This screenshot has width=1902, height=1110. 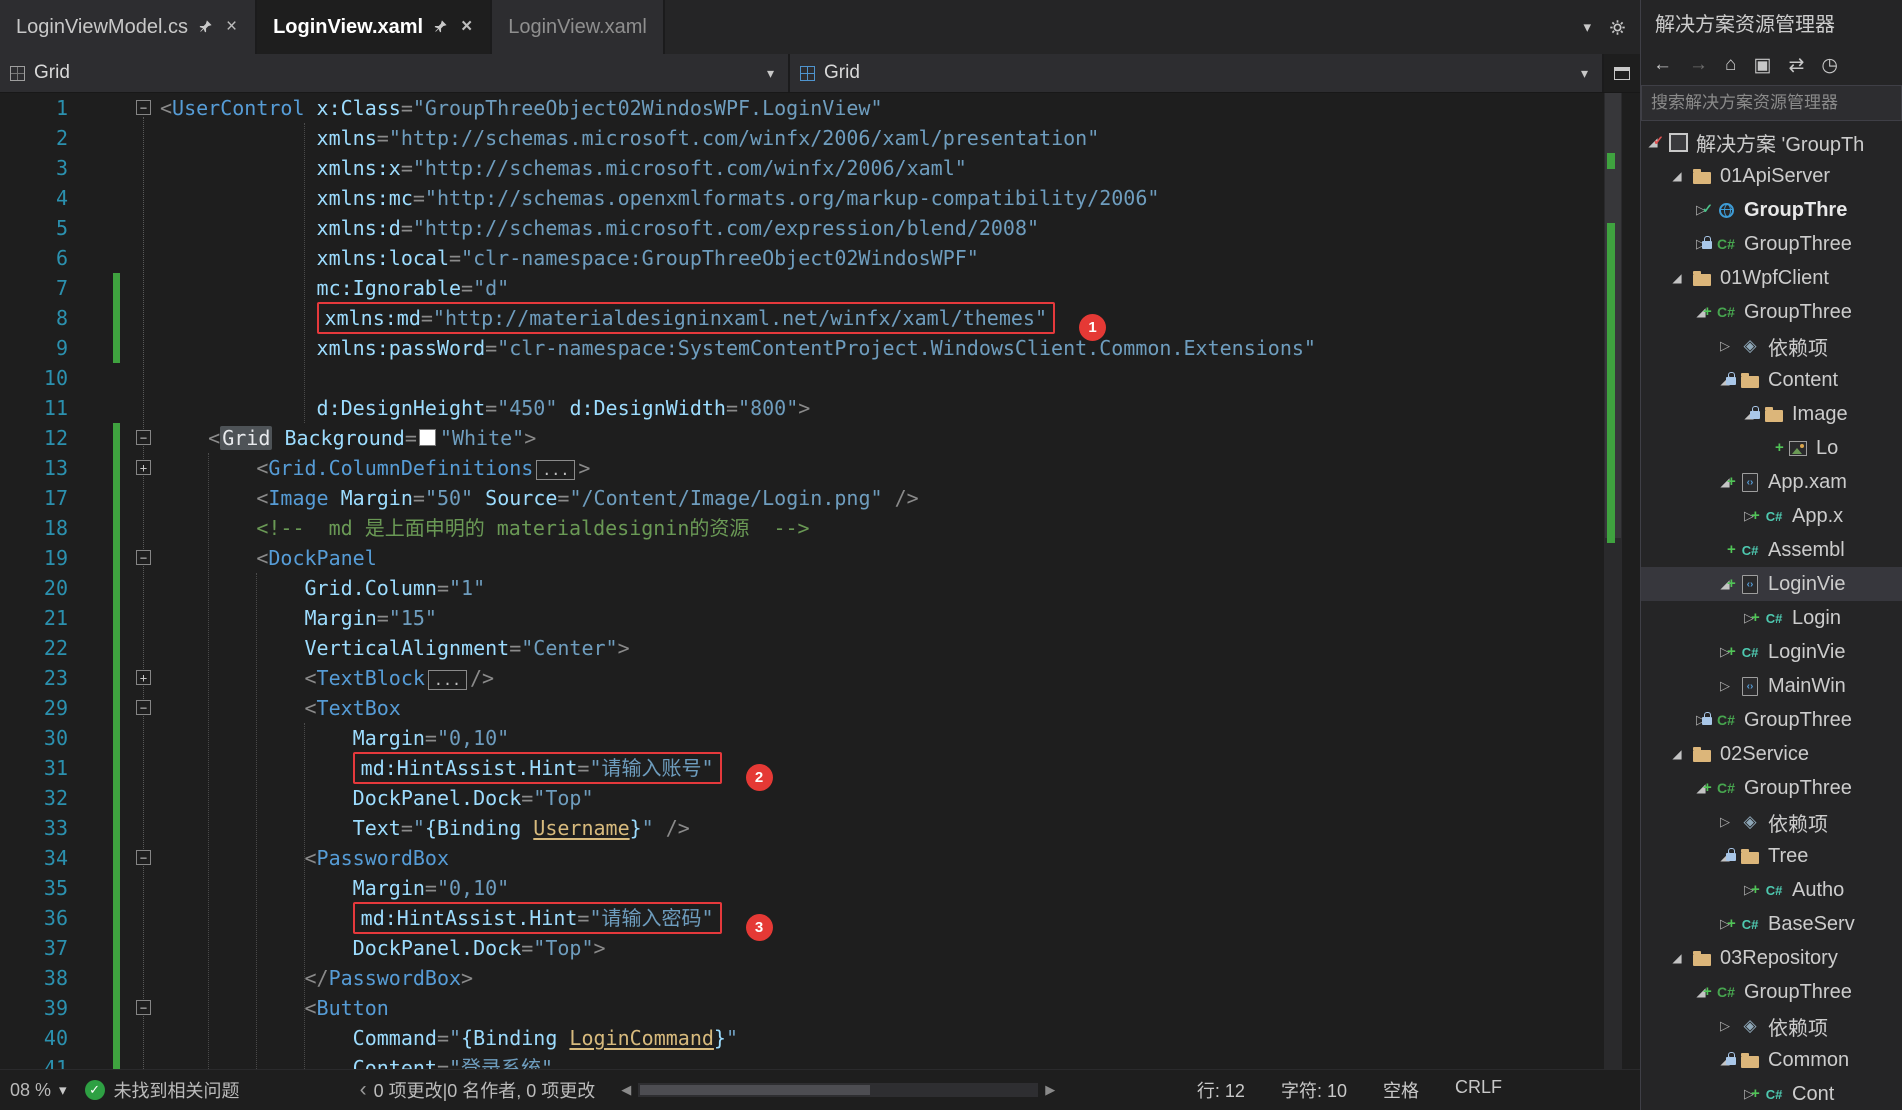 What do you see at coordinates (143, 467) in the screenshot?
I see `fold-toggle: +` at bounding box center [143, 467].